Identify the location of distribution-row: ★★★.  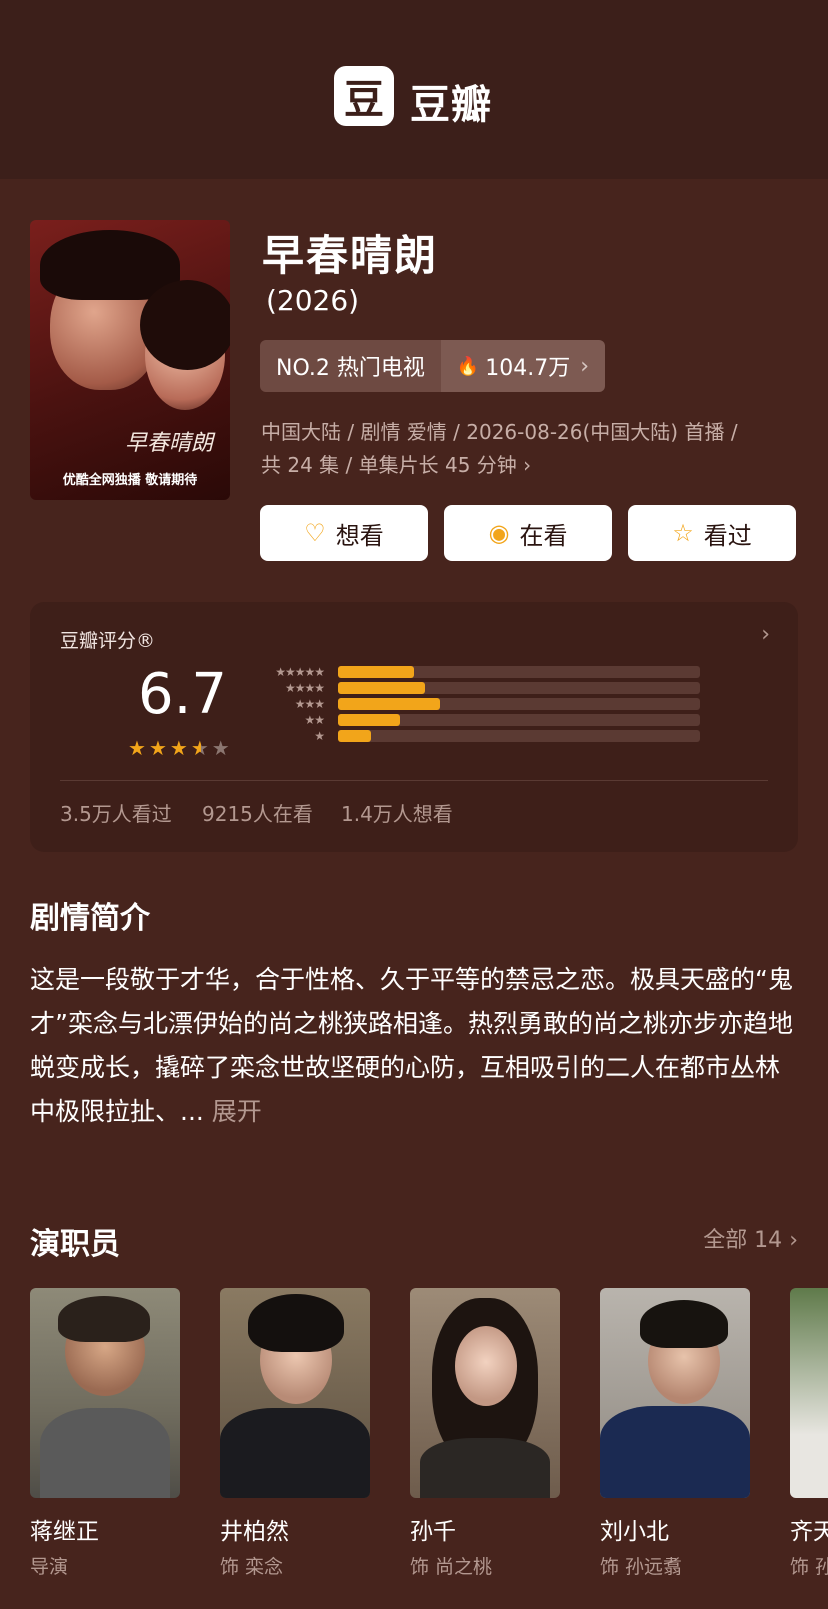
(476, 704).